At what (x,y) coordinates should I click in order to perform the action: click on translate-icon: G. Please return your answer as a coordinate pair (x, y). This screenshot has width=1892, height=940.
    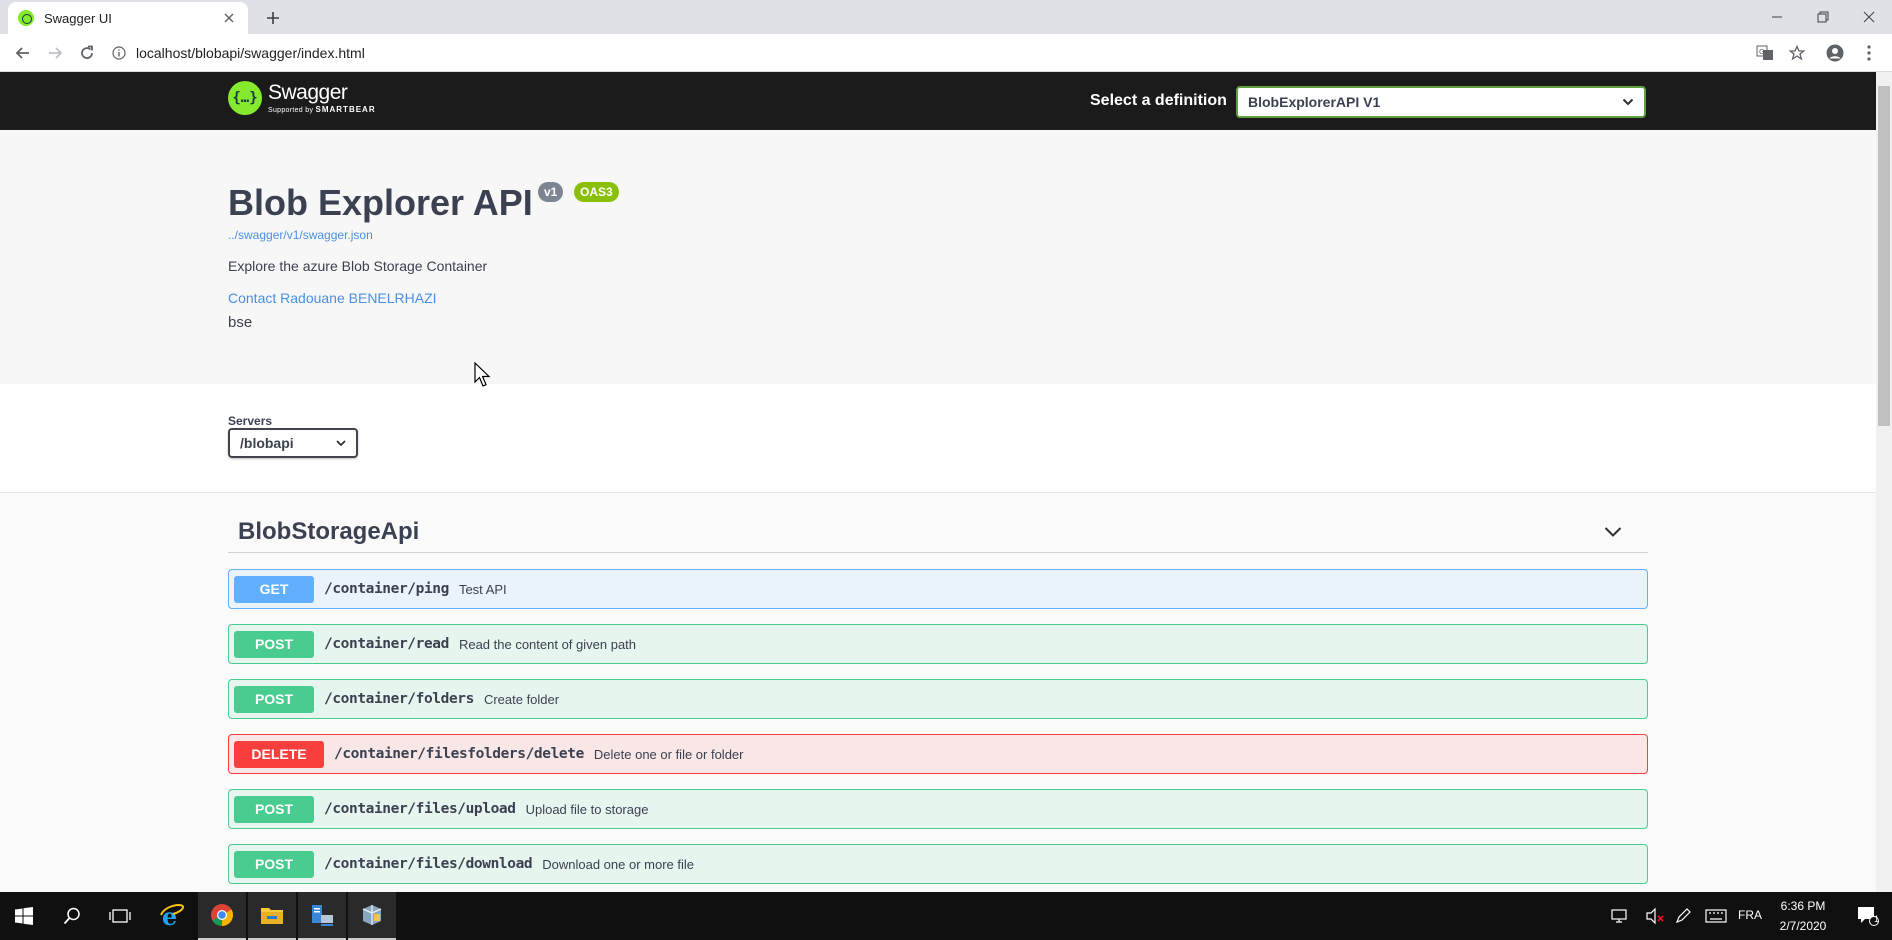
    Looking at the image, I should click on (1765, 53).